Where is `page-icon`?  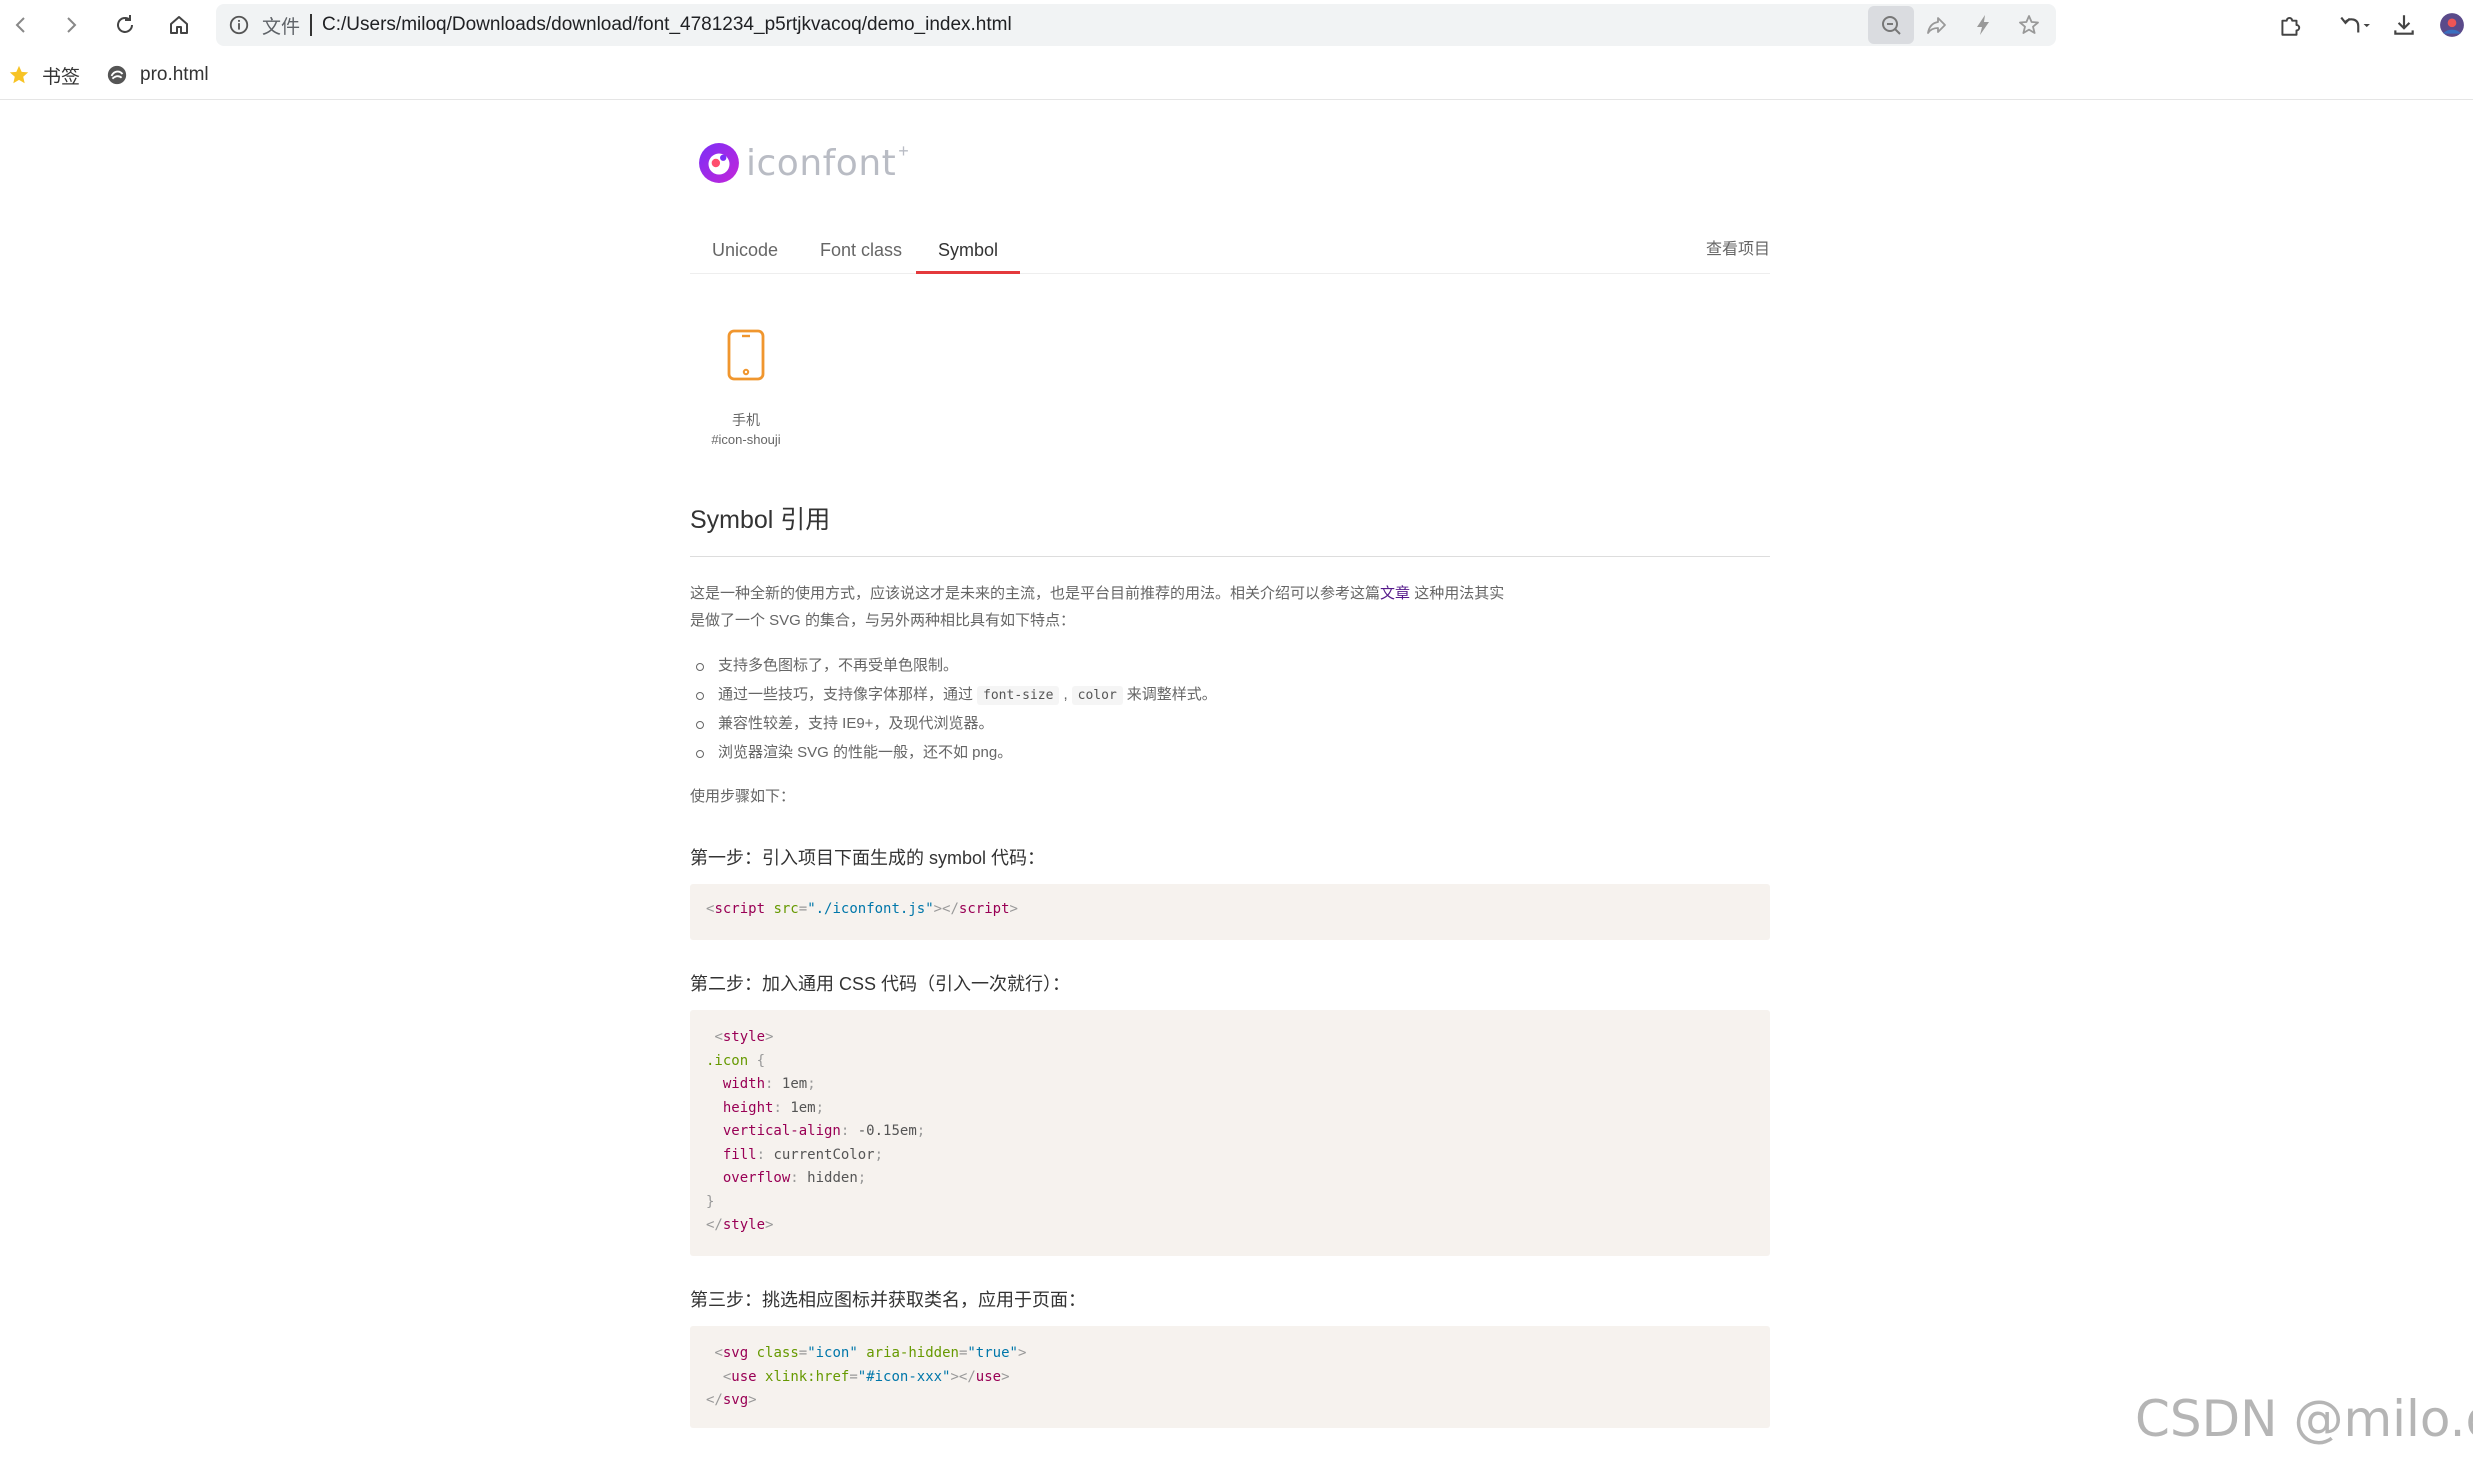 page-icon is located at coordinates (117, 75).